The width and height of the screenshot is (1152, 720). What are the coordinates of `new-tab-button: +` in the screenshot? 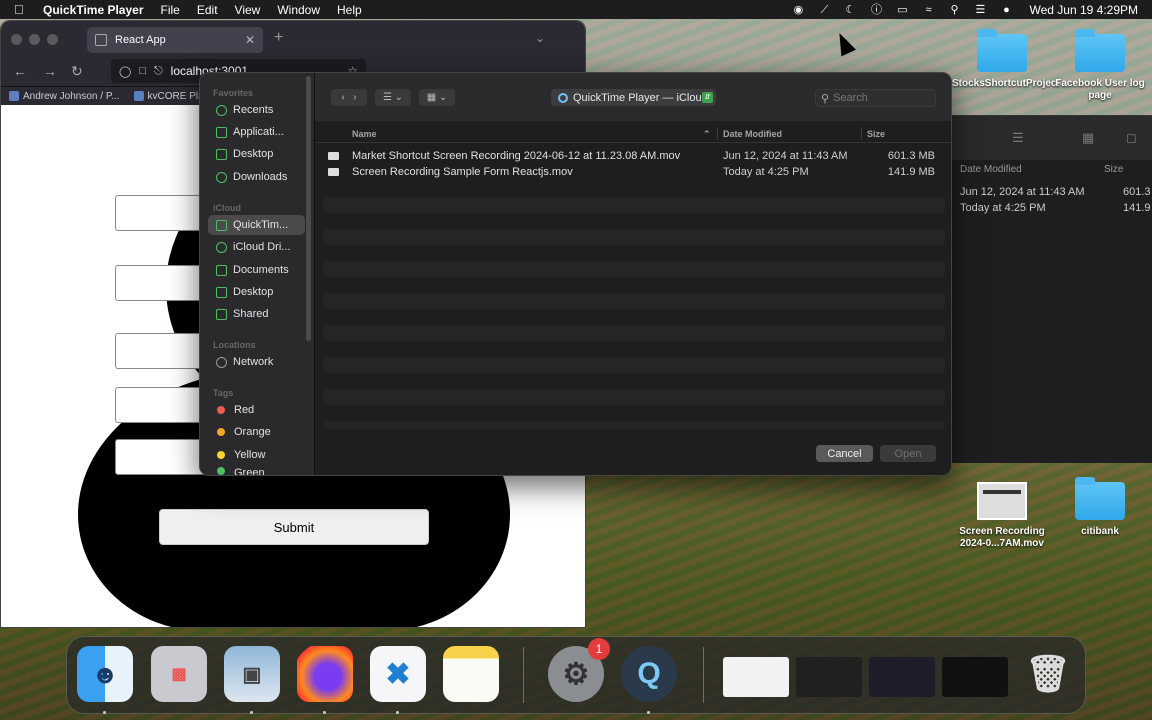 It's located at (278, 38).